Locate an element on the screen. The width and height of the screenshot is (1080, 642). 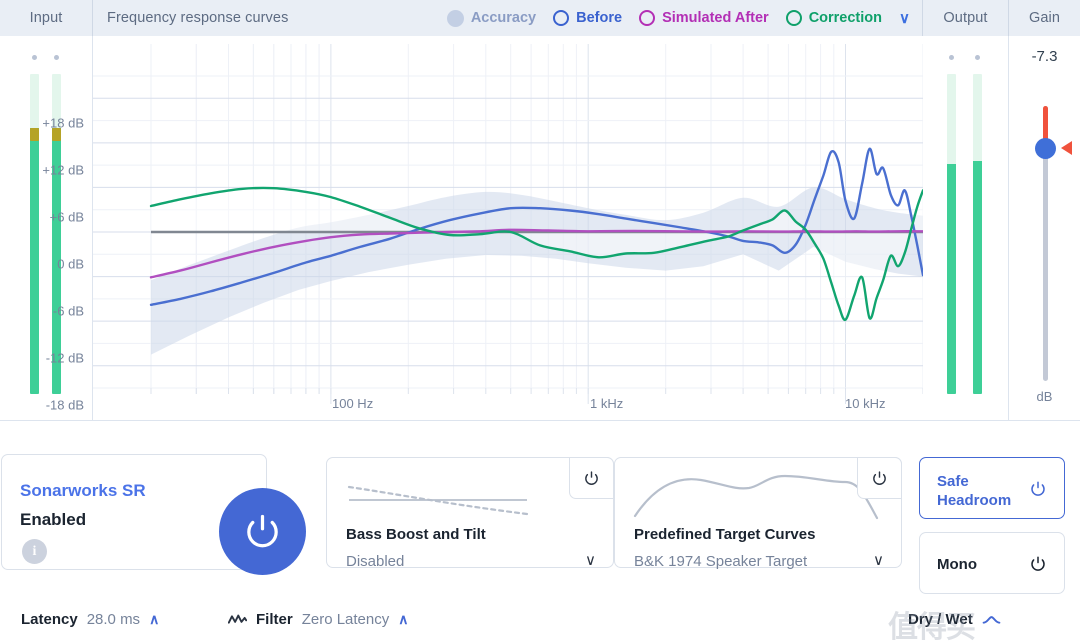
dry-wet-curve-icon is located at coordinates (991, 620).